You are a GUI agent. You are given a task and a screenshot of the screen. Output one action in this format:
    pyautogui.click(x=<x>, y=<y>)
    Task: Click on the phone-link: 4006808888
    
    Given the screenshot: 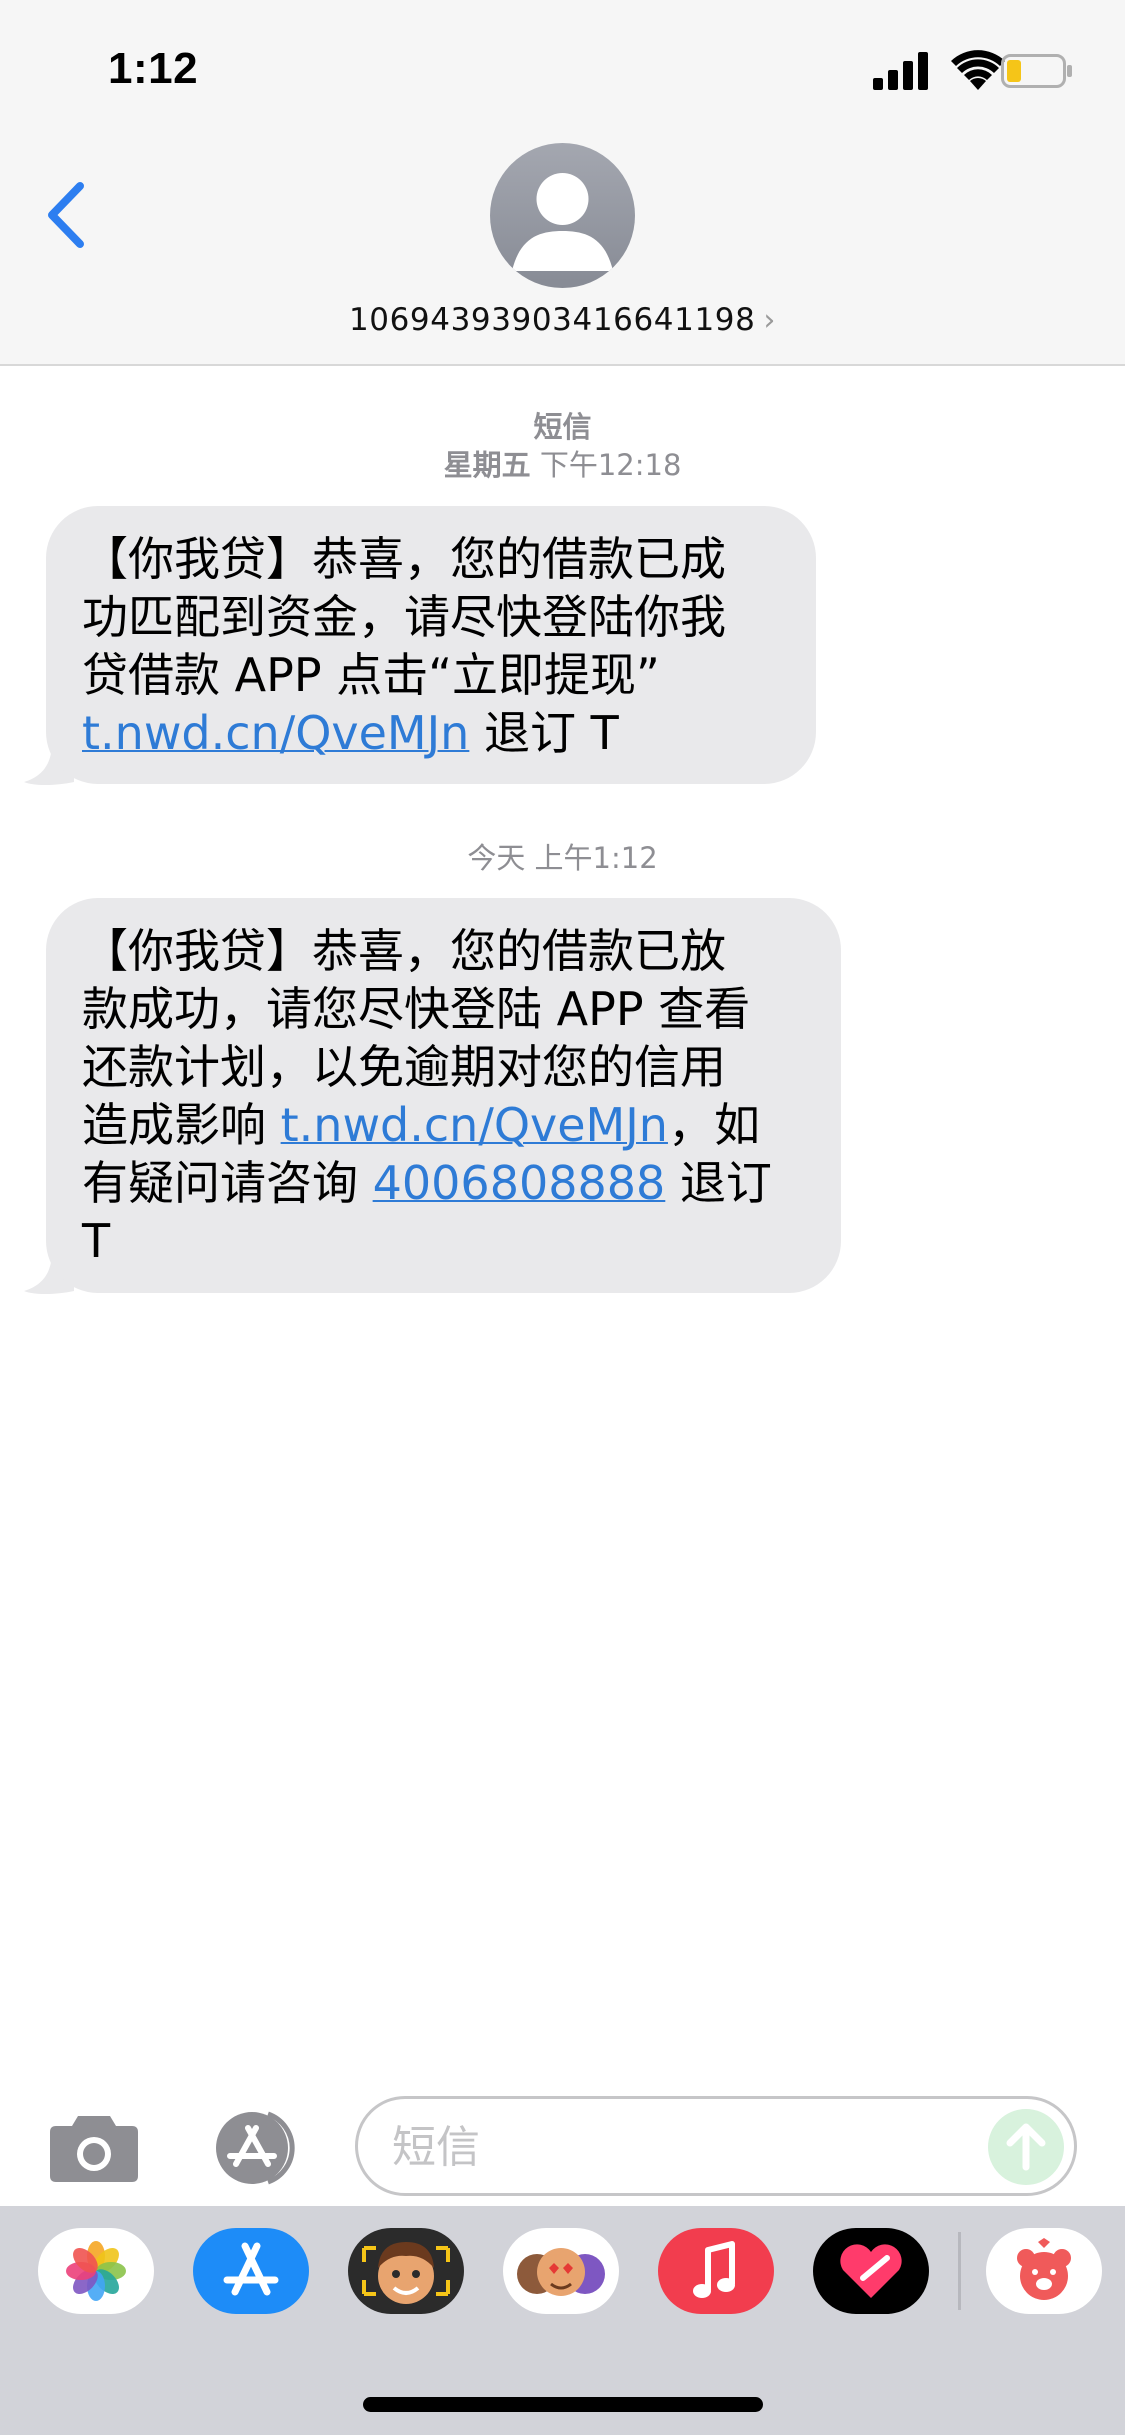 What is the action you would take?
    pyautogui.click(x=519, y=1183)
    